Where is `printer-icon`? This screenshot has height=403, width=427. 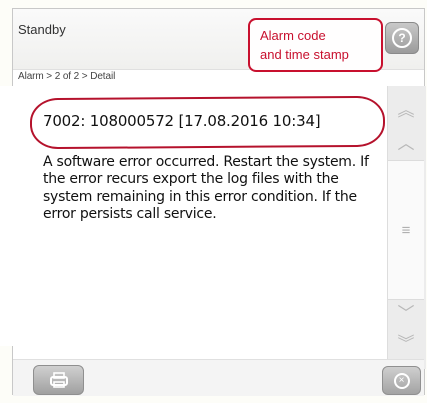
printer-icon is located at coordinates (58, 380).